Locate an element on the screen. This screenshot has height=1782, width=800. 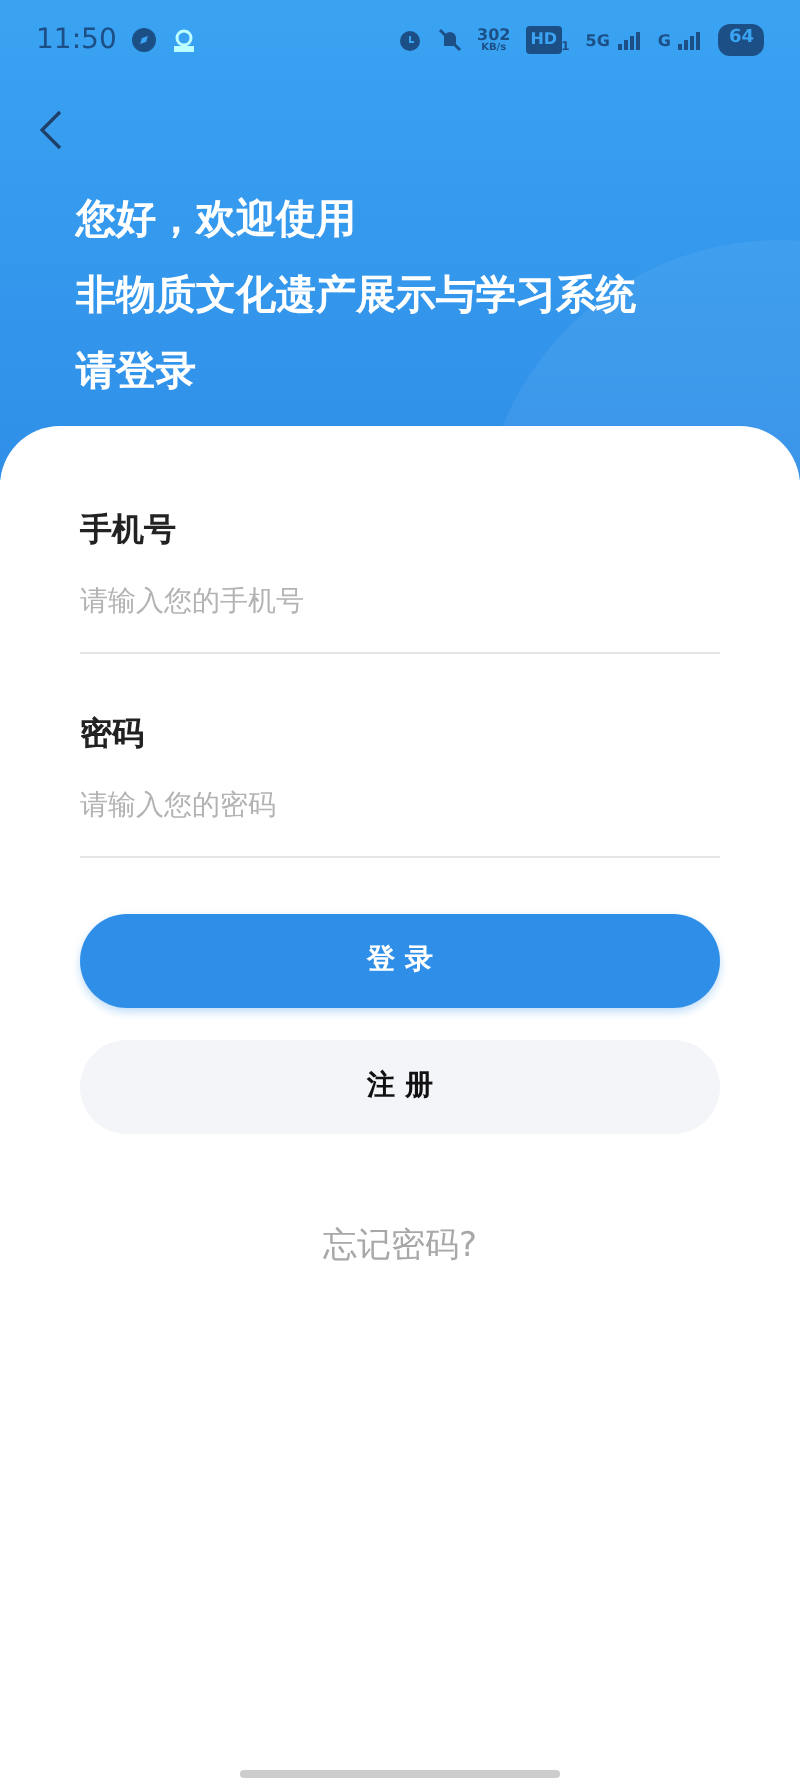
back-icon is located at coordinates (50, 129).